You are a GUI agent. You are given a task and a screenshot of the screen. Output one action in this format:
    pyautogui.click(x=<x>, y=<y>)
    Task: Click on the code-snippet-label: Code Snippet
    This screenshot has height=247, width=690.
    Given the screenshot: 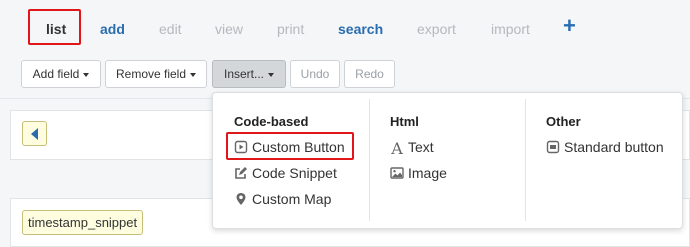 What is the action you would take?
    pyautogui.click(x=294, y=173)
    